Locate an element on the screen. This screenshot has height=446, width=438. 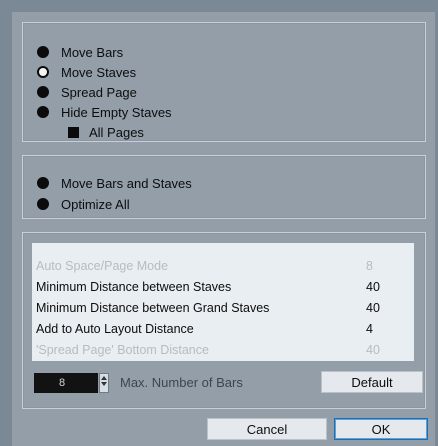
max-bars-stepper is located at coordinates (104, 383).